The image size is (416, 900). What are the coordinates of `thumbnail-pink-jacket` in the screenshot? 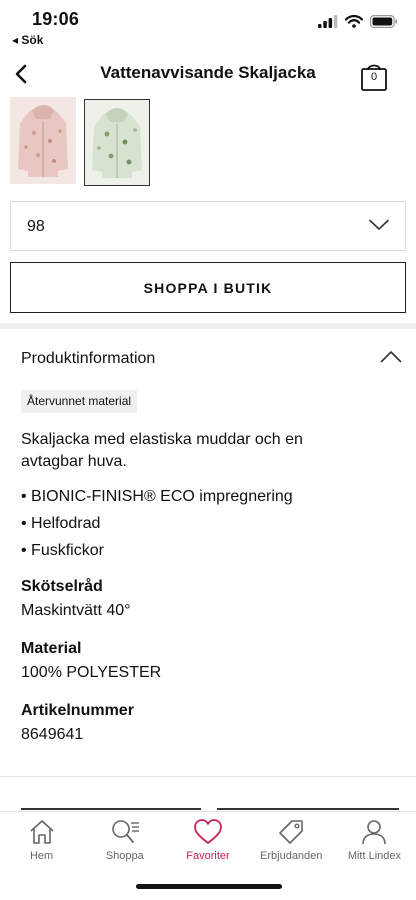 It's located at (43, 140).